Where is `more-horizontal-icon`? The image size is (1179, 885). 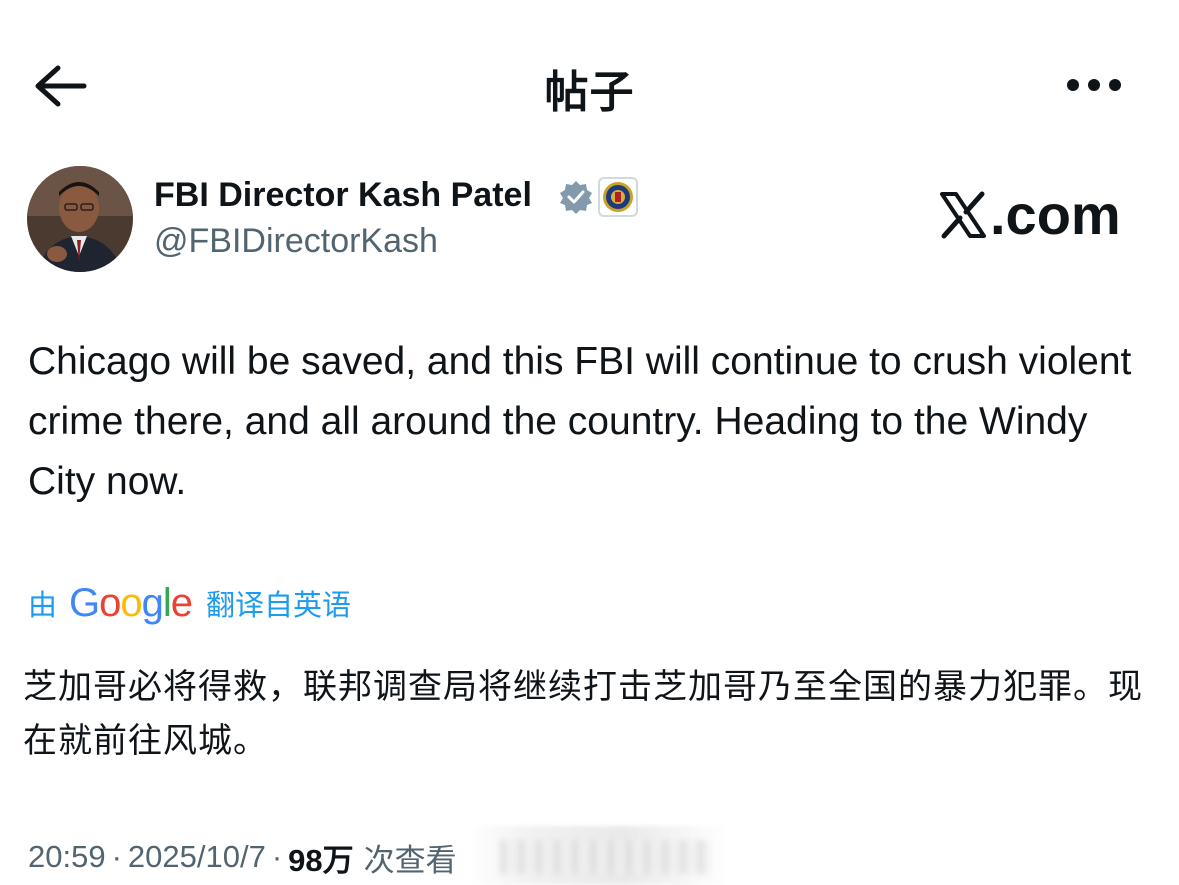
more-horizontal-icon is located at coordinates (1094, 85).